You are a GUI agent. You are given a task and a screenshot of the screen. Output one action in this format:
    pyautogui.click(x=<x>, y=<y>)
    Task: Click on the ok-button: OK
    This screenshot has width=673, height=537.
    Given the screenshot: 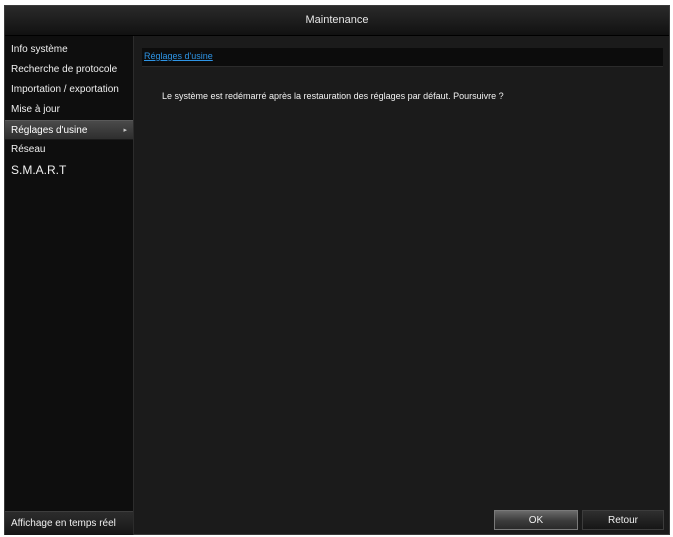 What is the action you would take?
    pyautogui.click(x=536, y=520)
    